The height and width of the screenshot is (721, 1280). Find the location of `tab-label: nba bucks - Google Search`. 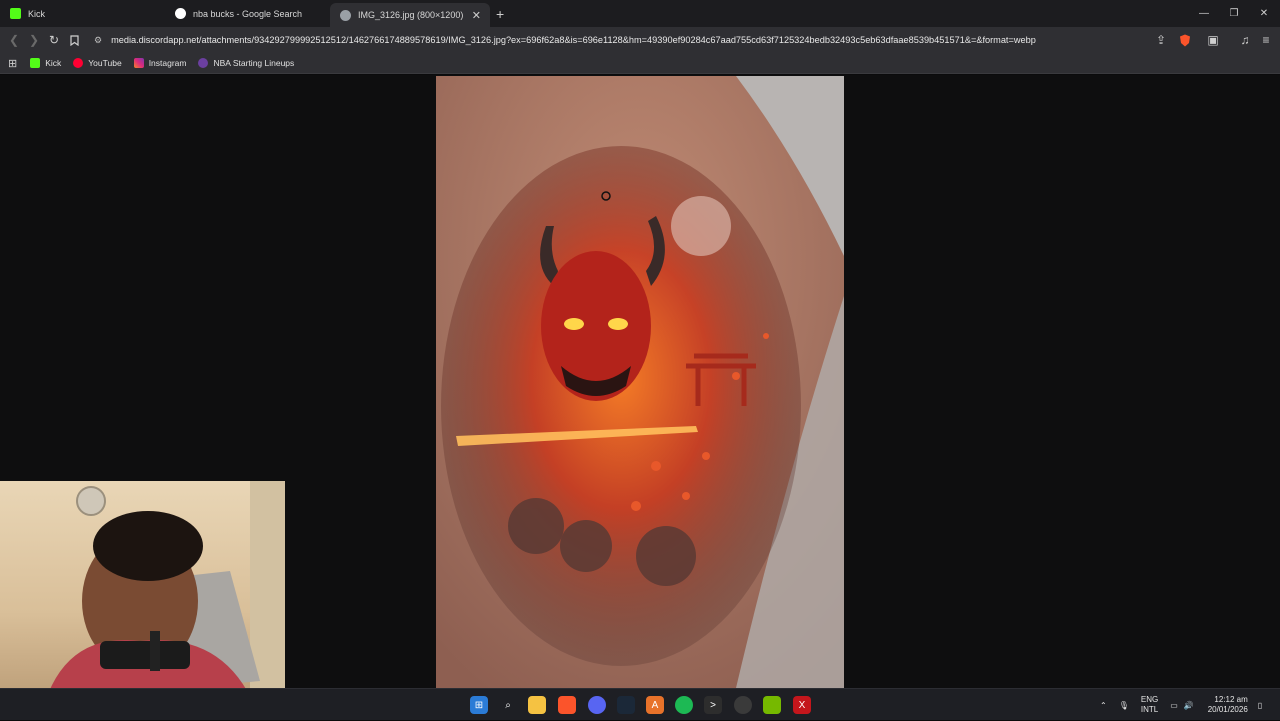

tab-label: nba bucks - Google Search is located at coordinates (248, 13).